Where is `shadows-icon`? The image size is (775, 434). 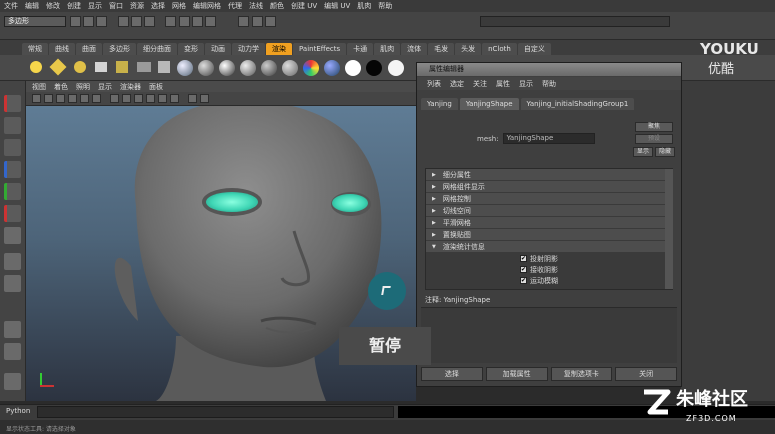 shadows-icon is located at coordinates (174, 98).